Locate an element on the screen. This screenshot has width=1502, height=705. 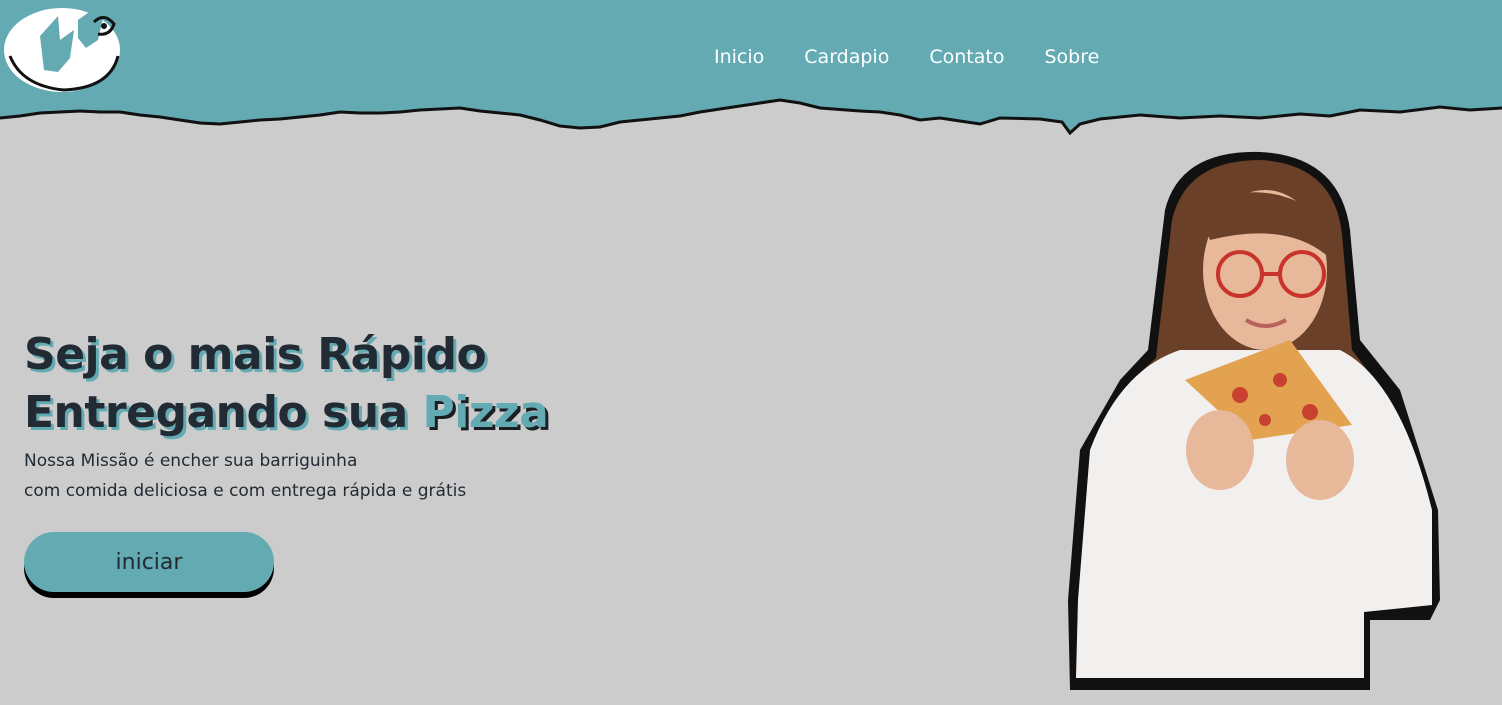
main-nav: Inicio Cardapio Contato Sobre is located at coordinates (906, 57).